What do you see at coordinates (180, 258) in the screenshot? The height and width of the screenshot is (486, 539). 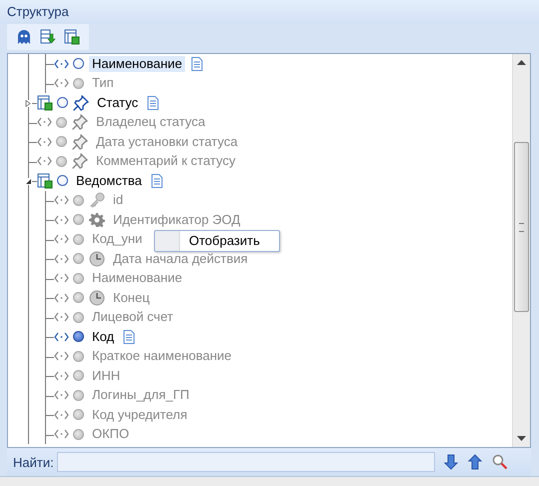 I see `tree-item: Дата начала действия` at bounding box center [180, 258].